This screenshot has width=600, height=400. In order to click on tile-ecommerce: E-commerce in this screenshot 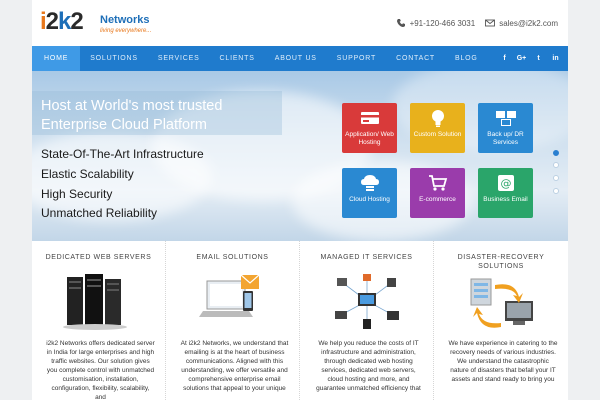, I will do `click(437, 193)`.